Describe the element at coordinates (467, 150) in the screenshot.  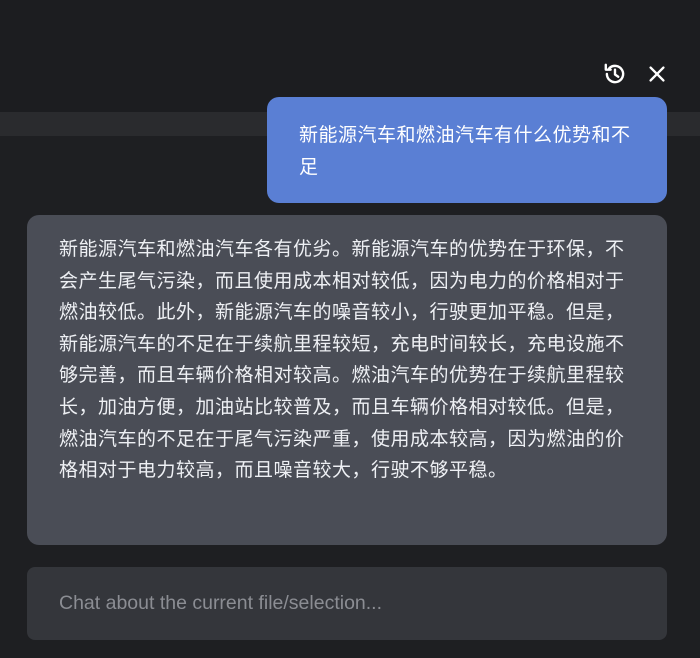
I see `user-message-bubble: 新能源汽车和燃油汽车有什么优势和不足` at that location.